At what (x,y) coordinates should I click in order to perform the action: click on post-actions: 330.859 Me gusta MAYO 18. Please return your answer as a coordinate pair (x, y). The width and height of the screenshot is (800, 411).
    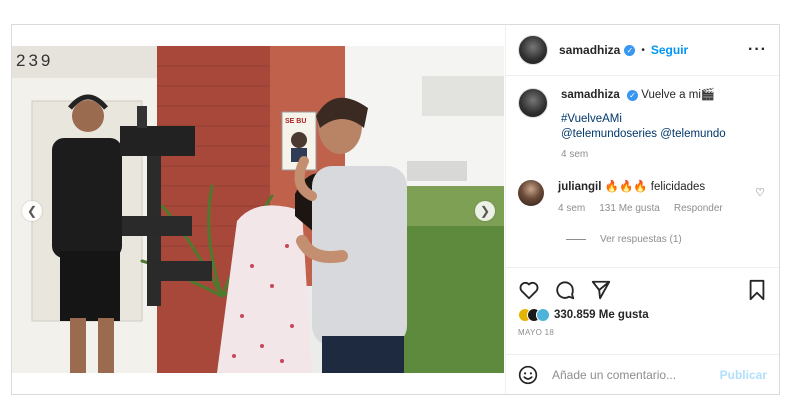
    Looking at the image, I should click on (642, 310).